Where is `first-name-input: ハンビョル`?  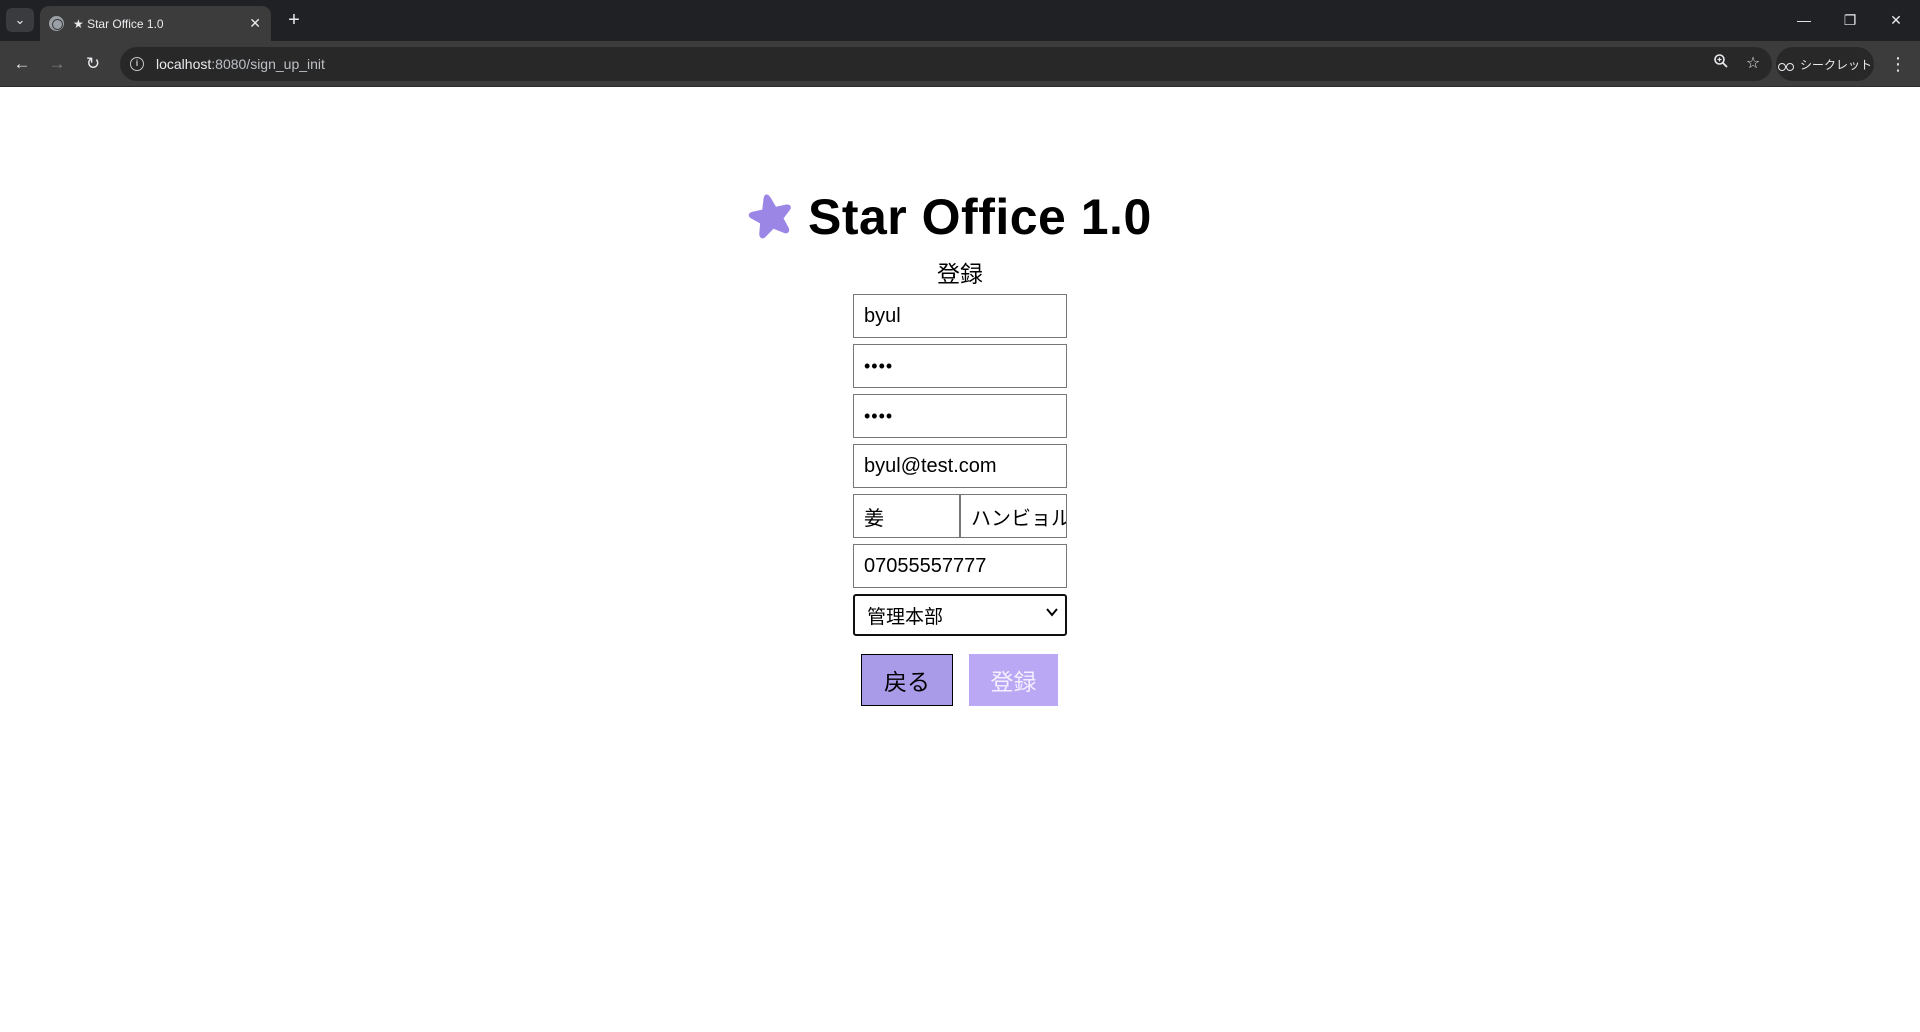 first-name-input: ハンビョル is located at coordinates (1013, 516).